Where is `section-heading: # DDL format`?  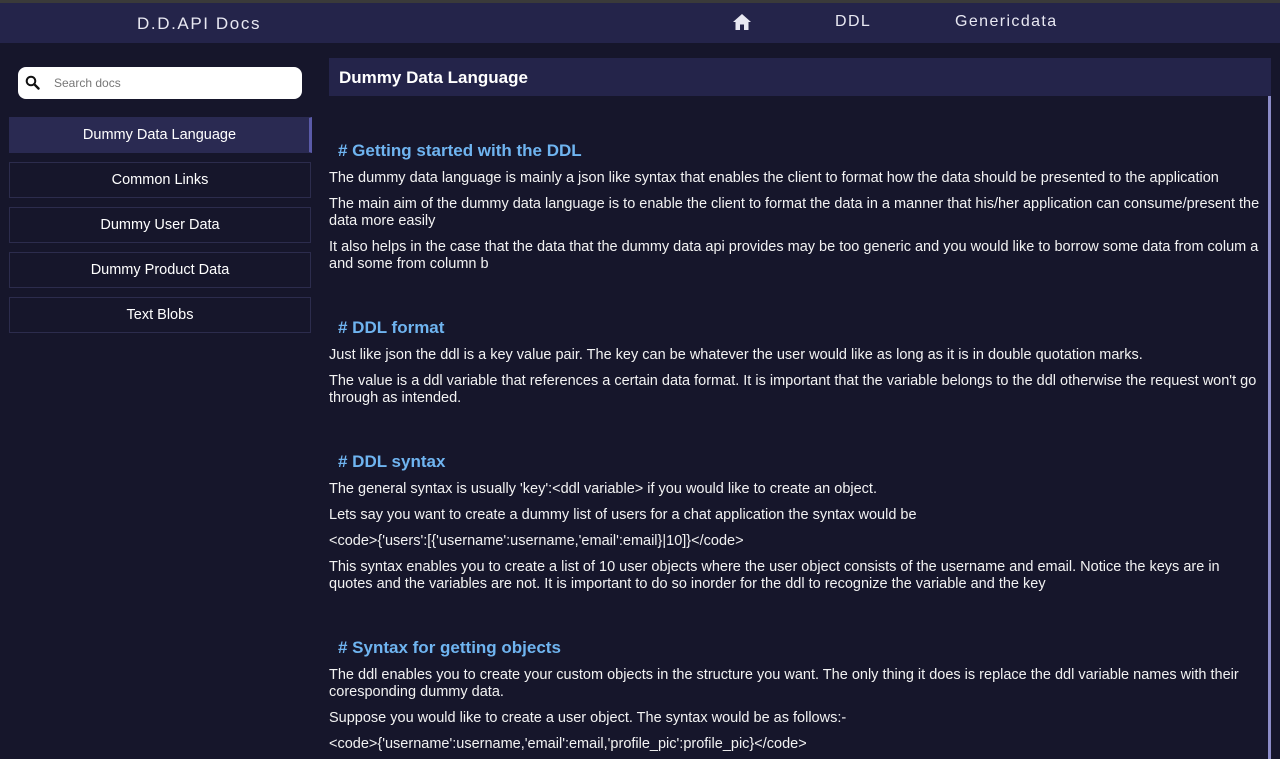 section-heading: # DDL format is located at coordinates (391, 327).